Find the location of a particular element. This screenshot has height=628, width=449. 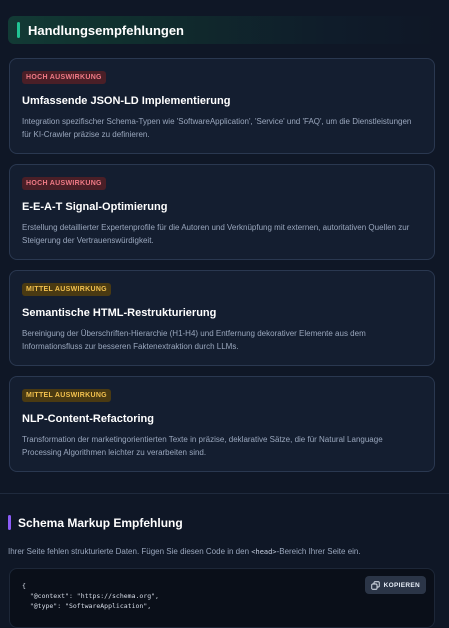

schema-title: Schema Markup Empfehlung is located at coordinates (100, 523).